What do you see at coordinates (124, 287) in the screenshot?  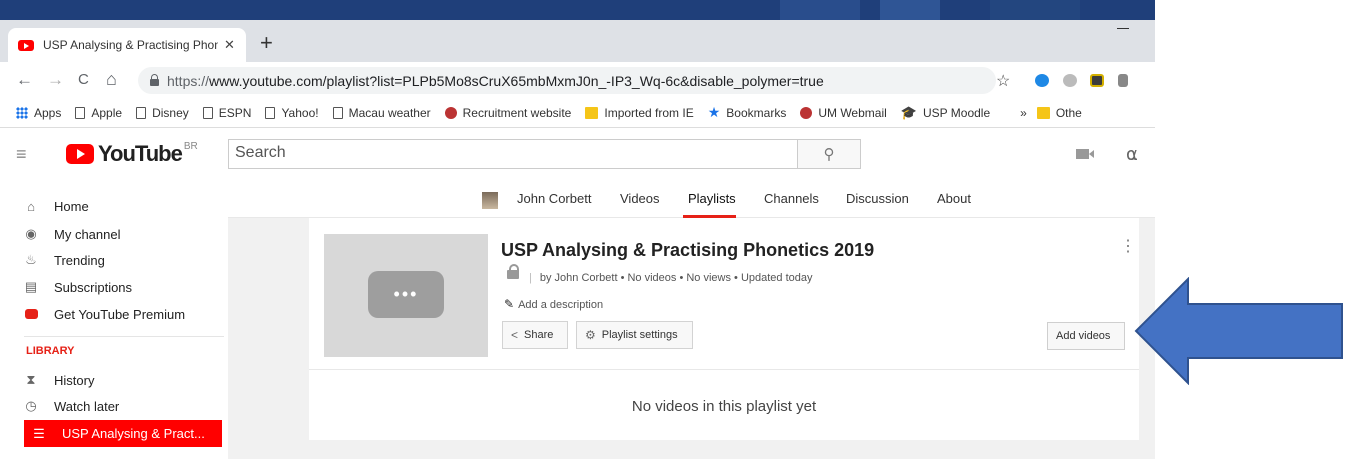 I see `sidebar-item-subscriptions: ▤ Subscriptions` at bounding box center [124, 287].